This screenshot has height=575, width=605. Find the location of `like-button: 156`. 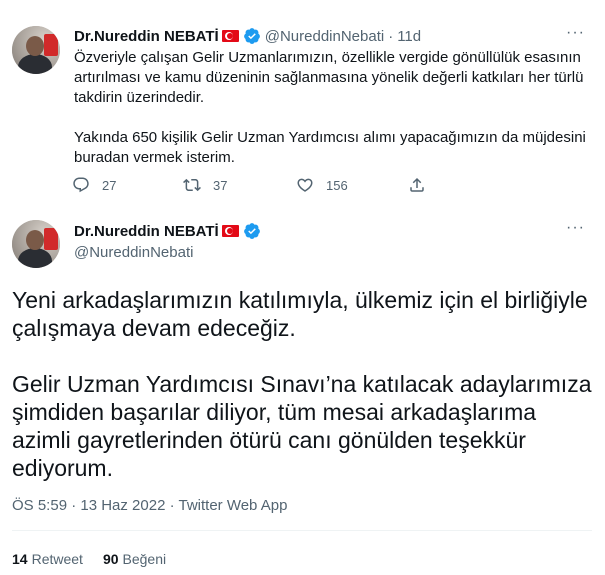

like-button: 156 is located at coordinates (322, 185).